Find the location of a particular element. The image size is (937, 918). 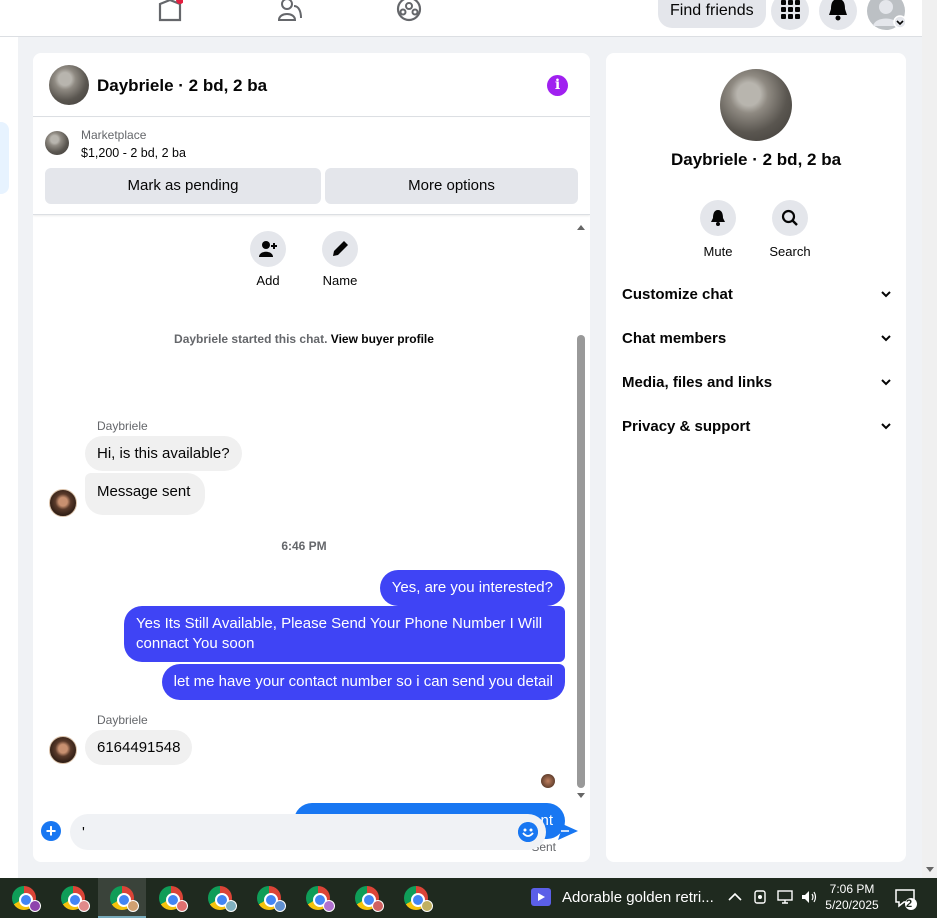

network-icon is located at coordinates (785, 897).